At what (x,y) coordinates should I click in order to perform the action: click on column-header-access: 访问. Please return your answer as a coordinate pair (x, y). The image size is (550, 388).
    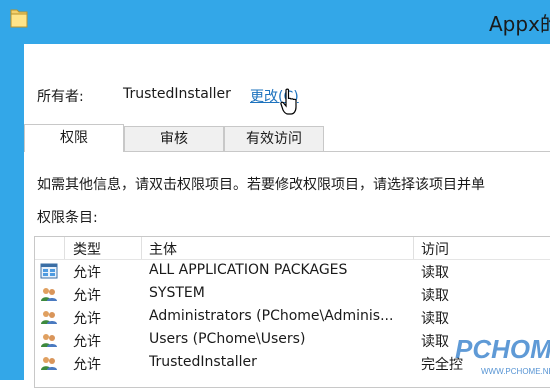
    Looking at the image, I should click on (435, 249).